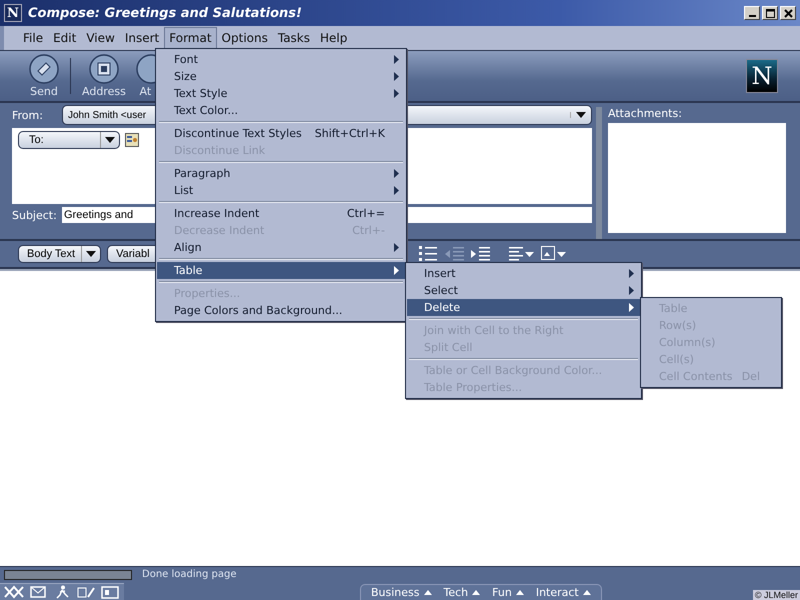 The height and width of the screenshot is (600, 800). I want to click on credit-text: © JLMeller, so click(776, 595).